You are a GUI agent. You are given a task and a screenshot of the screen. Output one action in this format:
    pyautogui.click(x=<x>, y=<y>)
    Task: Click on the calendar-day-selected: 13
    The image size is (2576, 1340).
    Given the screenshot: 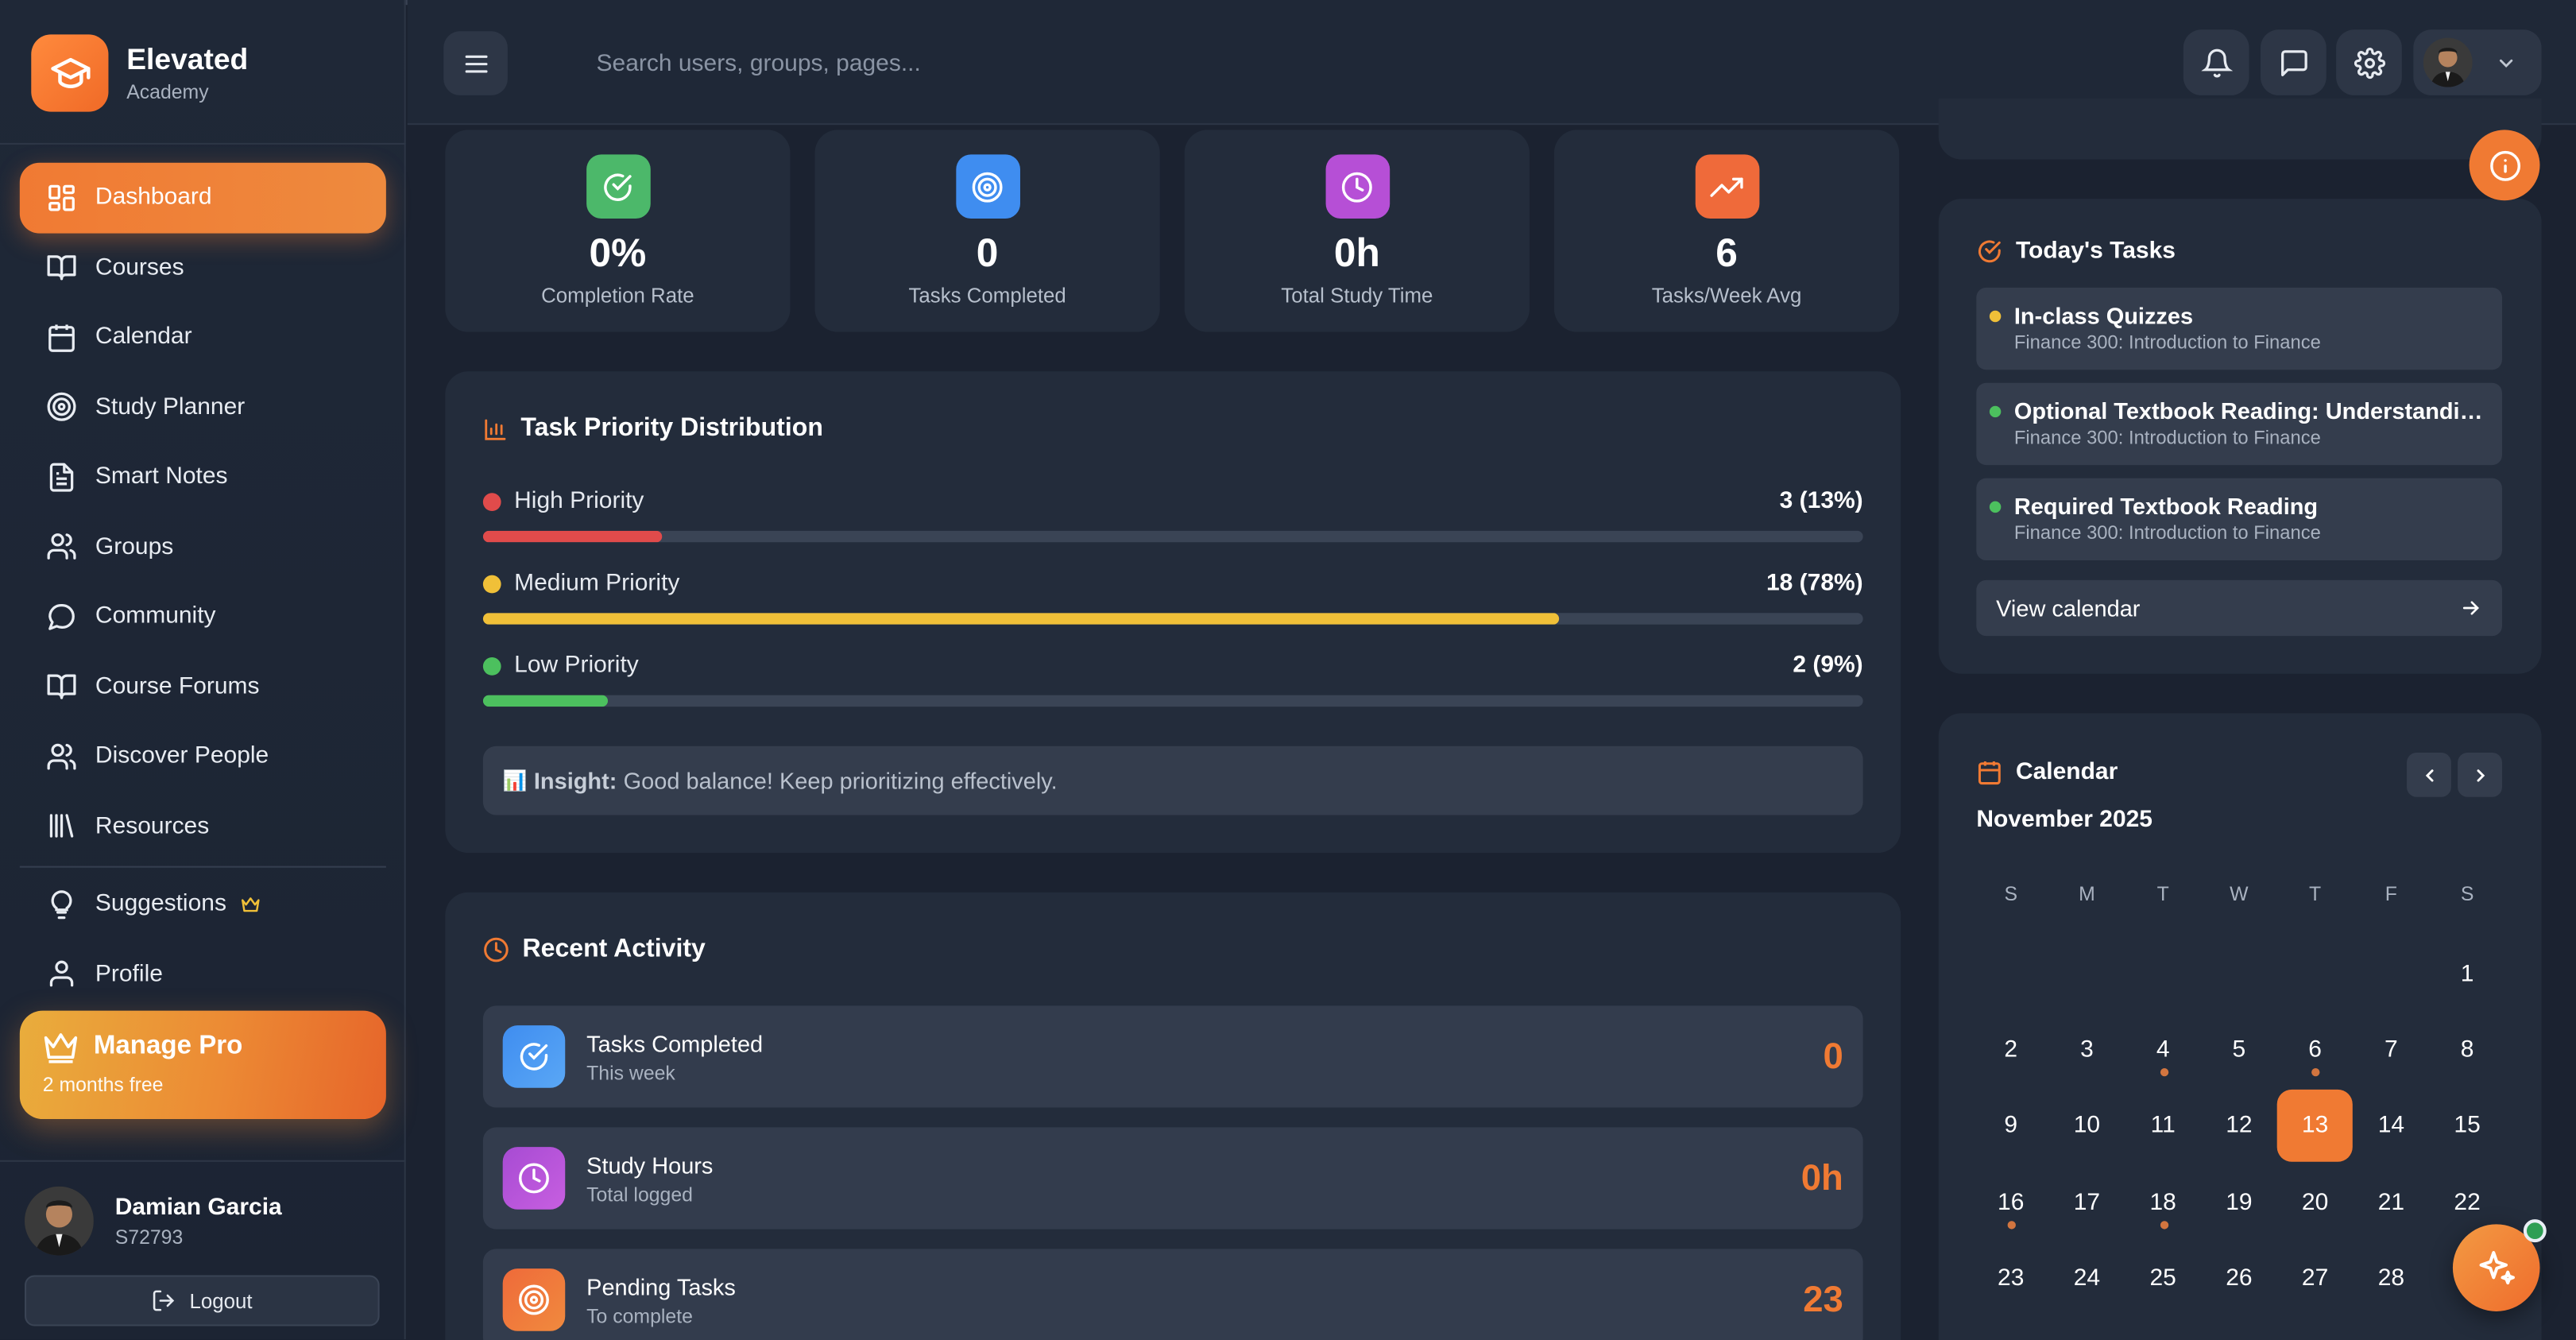 What is the action you would take?
    pyautogui.click(x=2315, y=1126)
    